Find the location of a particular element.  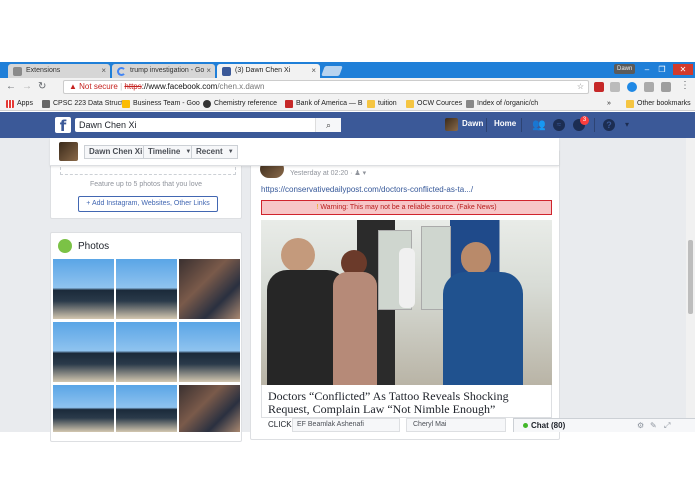

avatar is located at coordinates (451, 124).